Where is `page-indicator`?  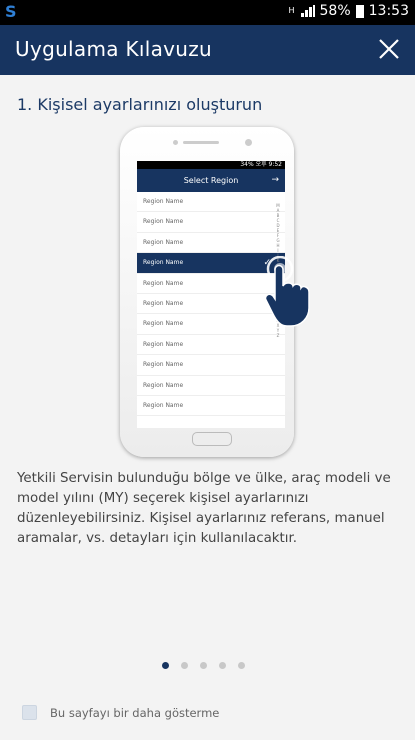
page-indicator is located at coordinates (203, 665).